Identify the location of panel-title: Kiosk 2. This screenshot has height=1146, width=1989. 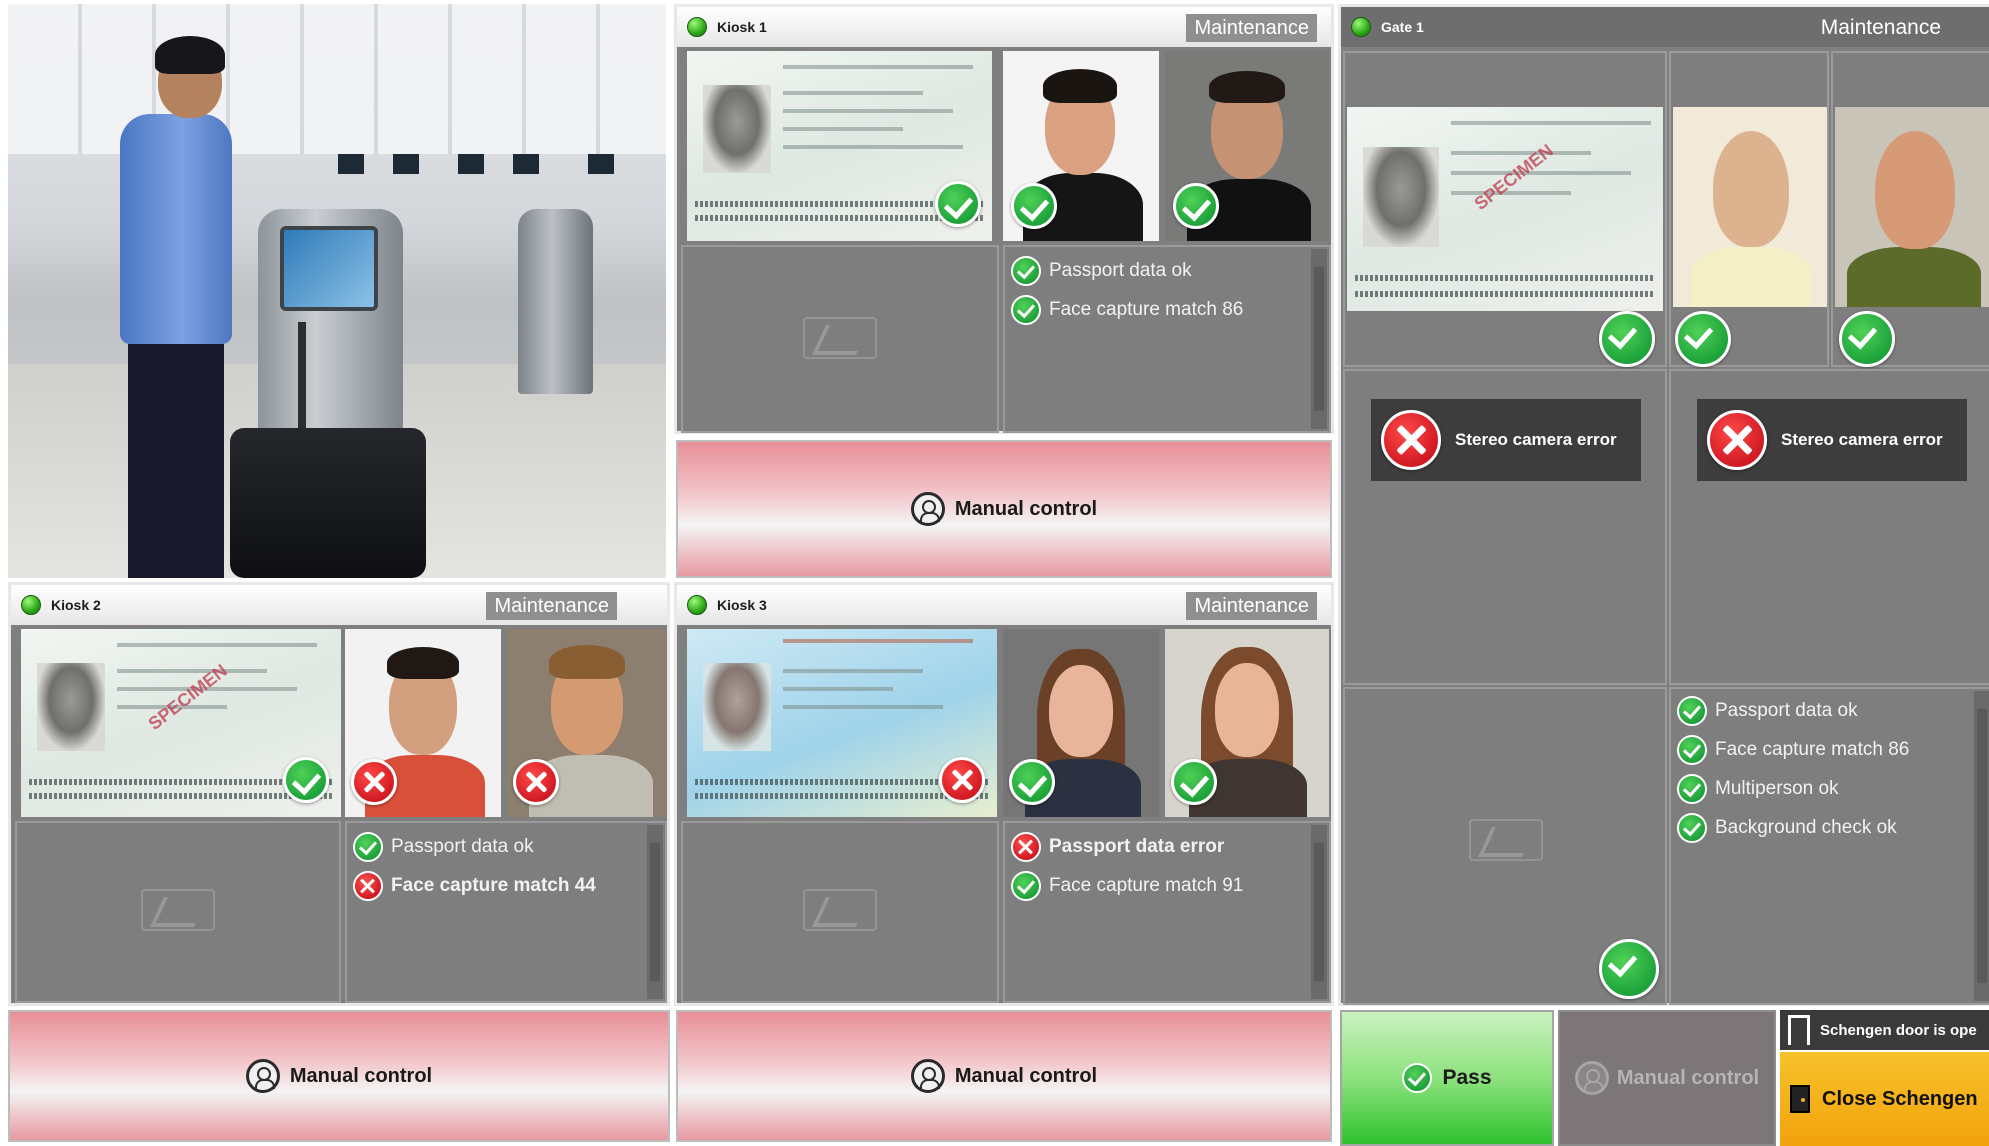
(76, 605).